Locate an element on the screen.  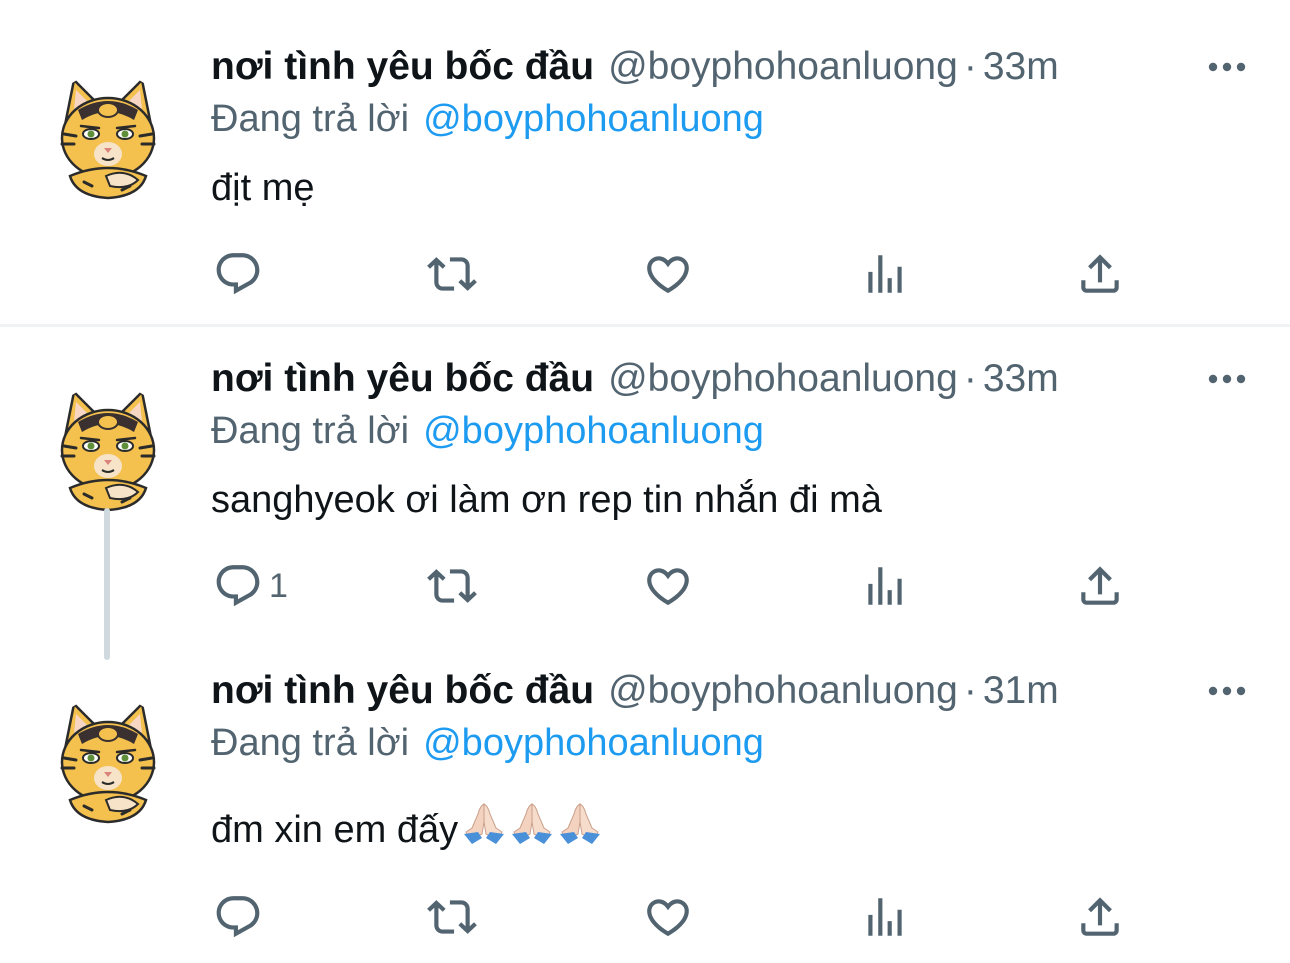
tweet-divider is located at coordinates (645, 325).